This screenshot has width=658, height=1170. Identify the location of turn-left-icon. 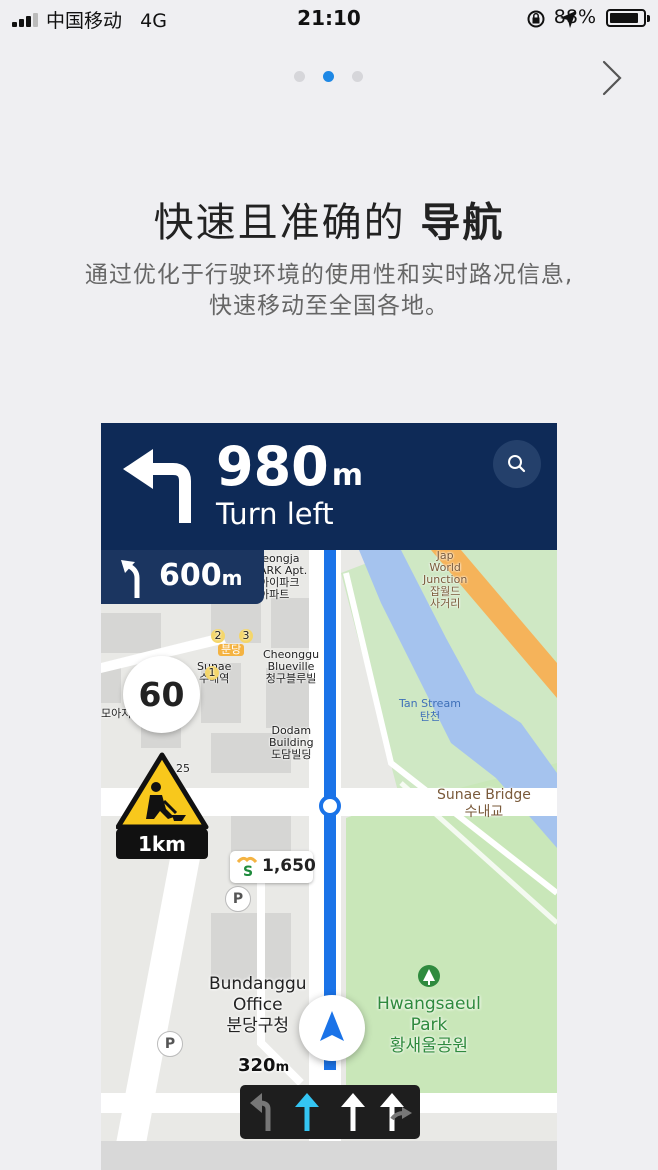
(157, 486).